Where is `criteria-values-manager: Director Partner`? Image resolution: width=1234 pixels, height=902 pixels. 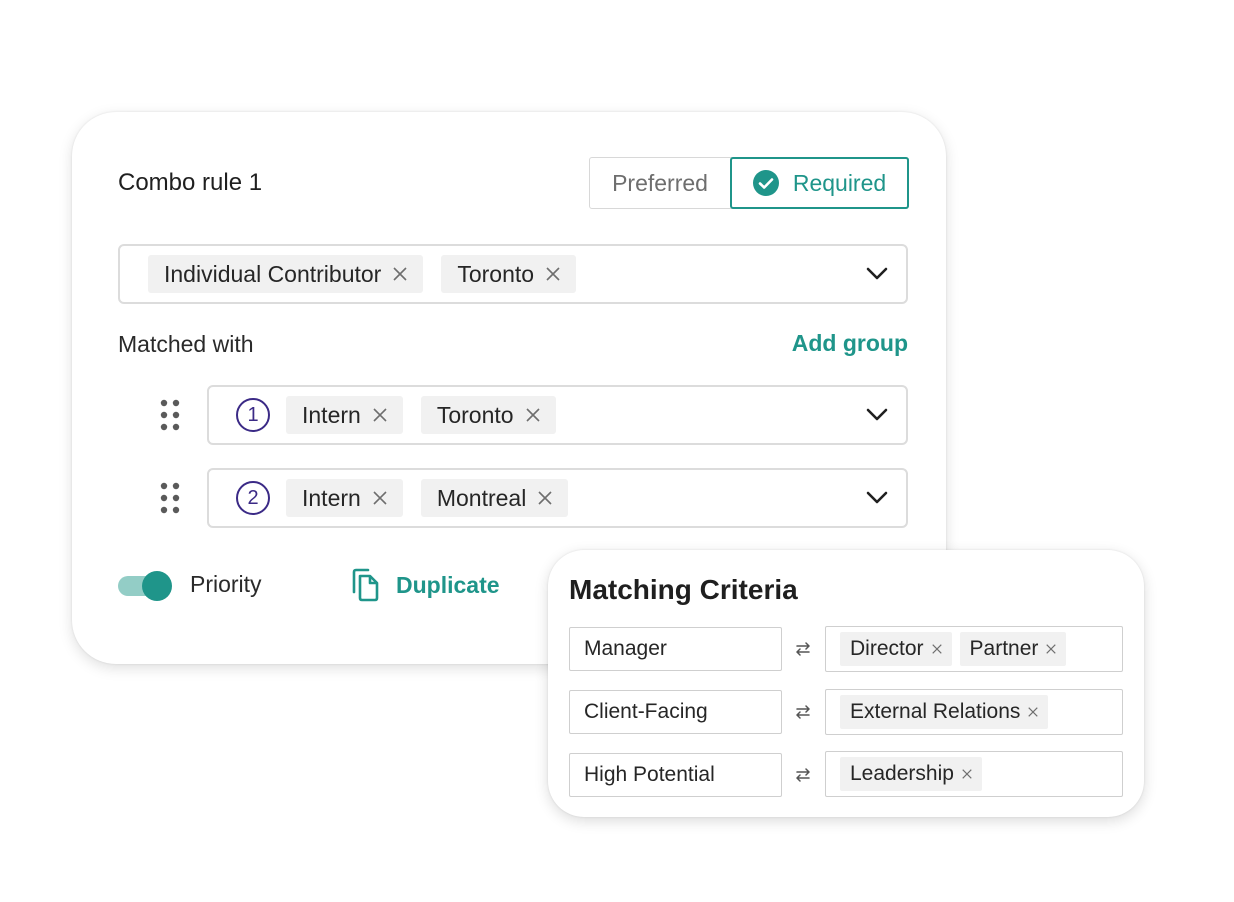
criteria-values-manager: Director Partner is located at coordinates (974, 649).